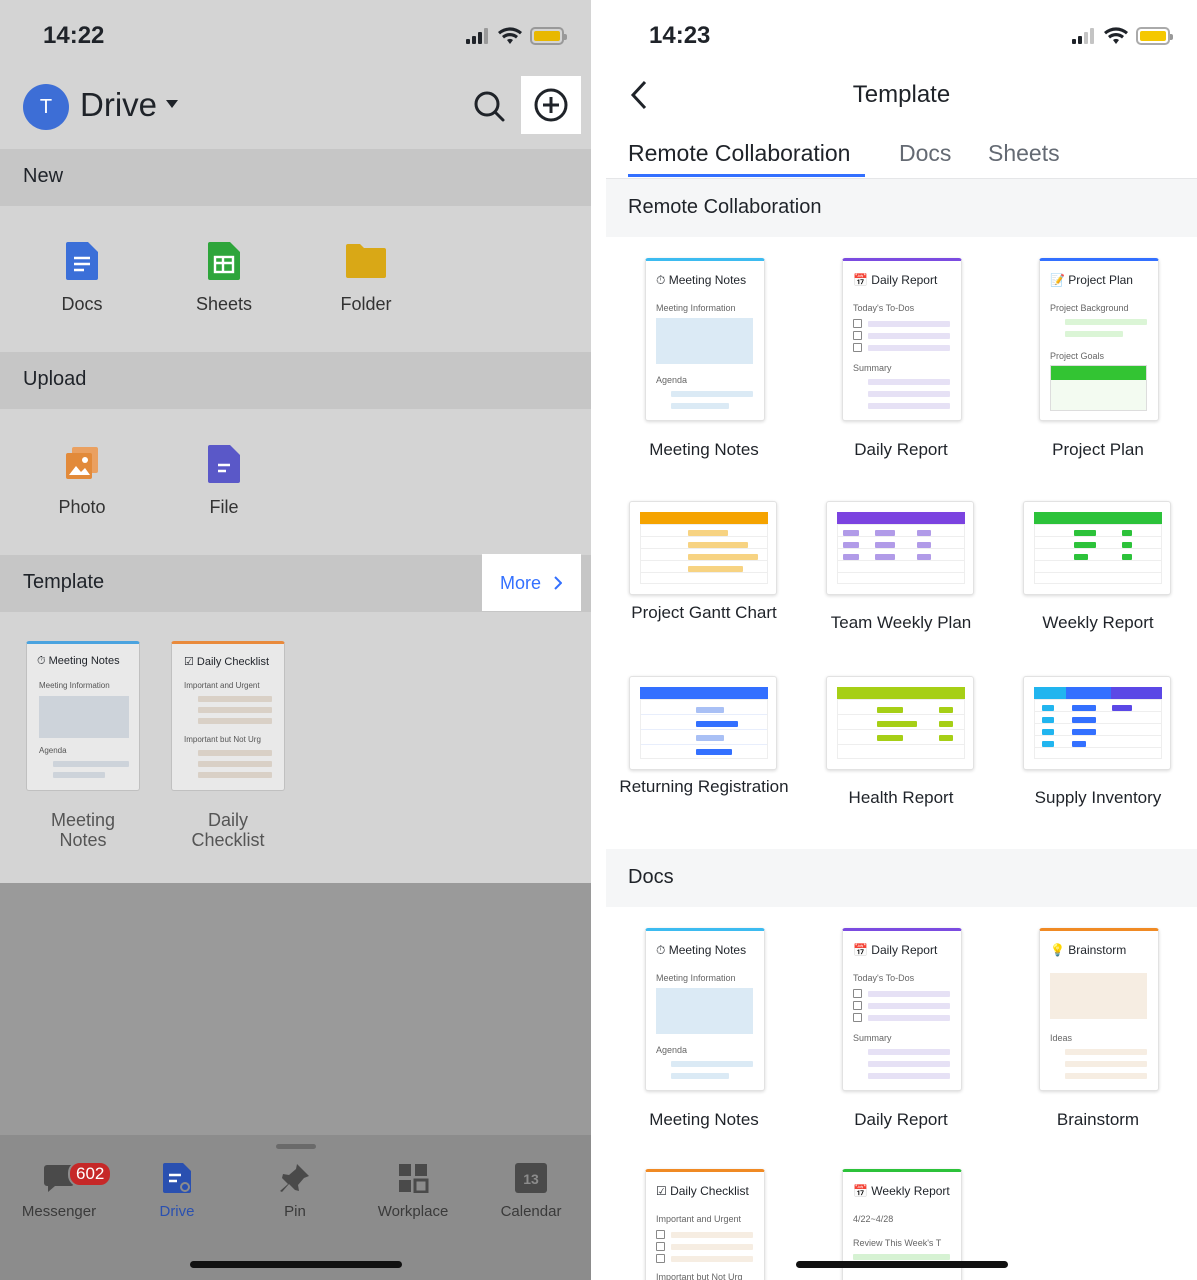 The height and width of the screenshot is (1280, 1197). I want to click on home-indicator, so click(296, 1264).